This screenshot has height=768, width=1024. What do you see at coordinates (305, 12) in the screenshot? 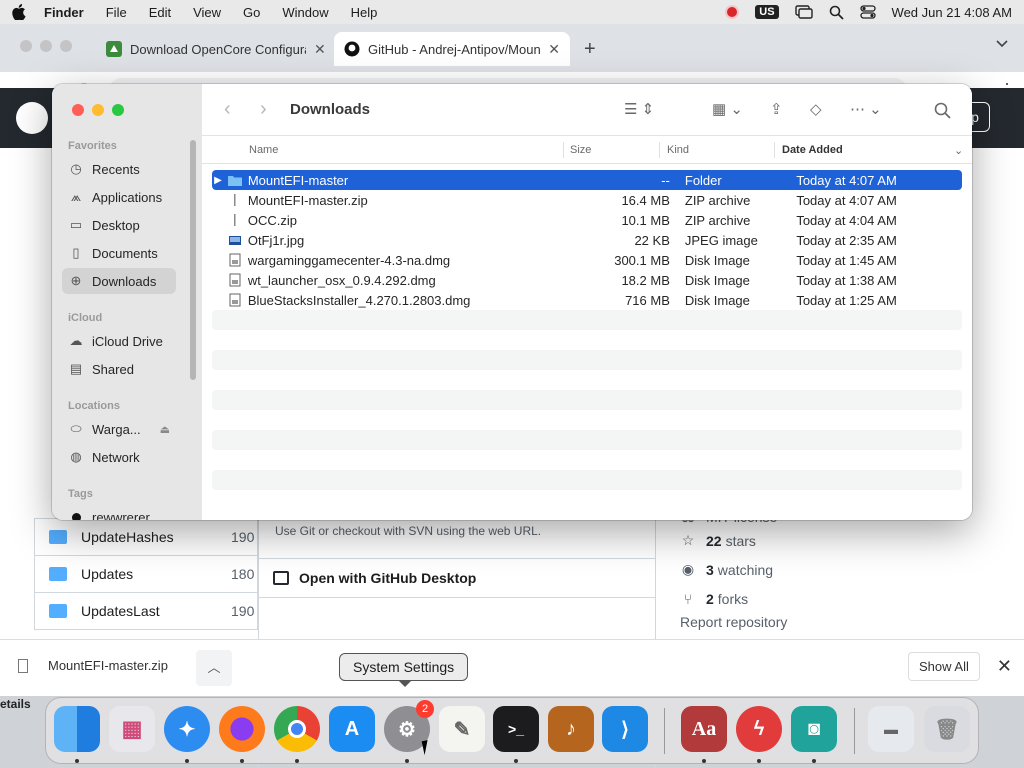
I see `menu-window: Window` at bounding box center [305, 12].